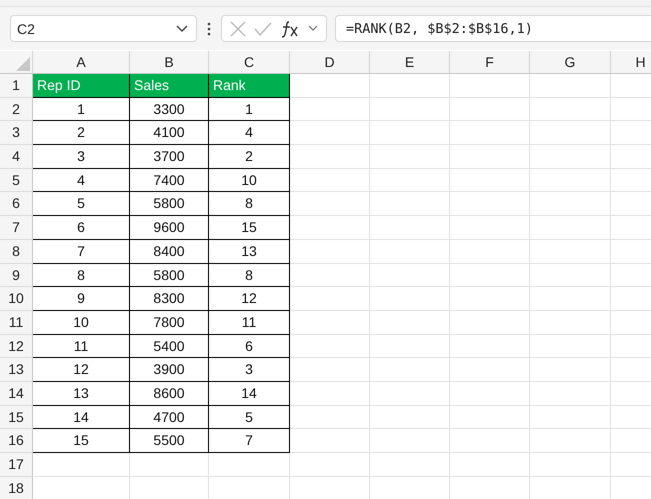 The image size is (651, 499). I want to click on formula-field: =RANK(B2, $B$2:$B$16,1), so click(493, 28).